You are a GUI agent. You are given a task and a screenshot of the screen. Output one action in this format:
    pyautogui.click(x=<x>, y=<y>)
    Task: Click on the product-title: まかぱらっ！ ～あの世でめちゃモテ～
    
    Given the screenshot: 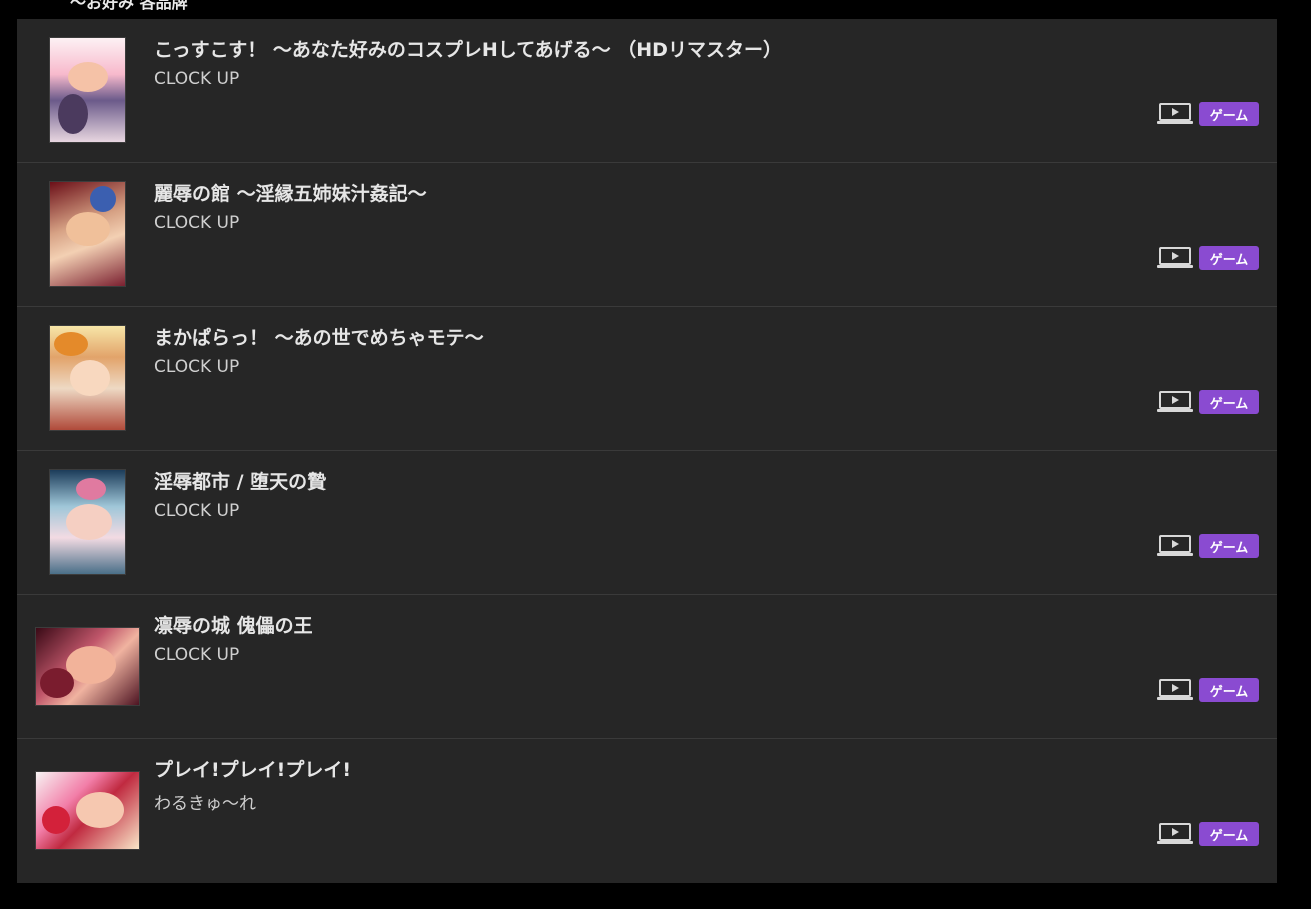 What is the action you would take?
    pyautogui.click(x=319, y=336)
    